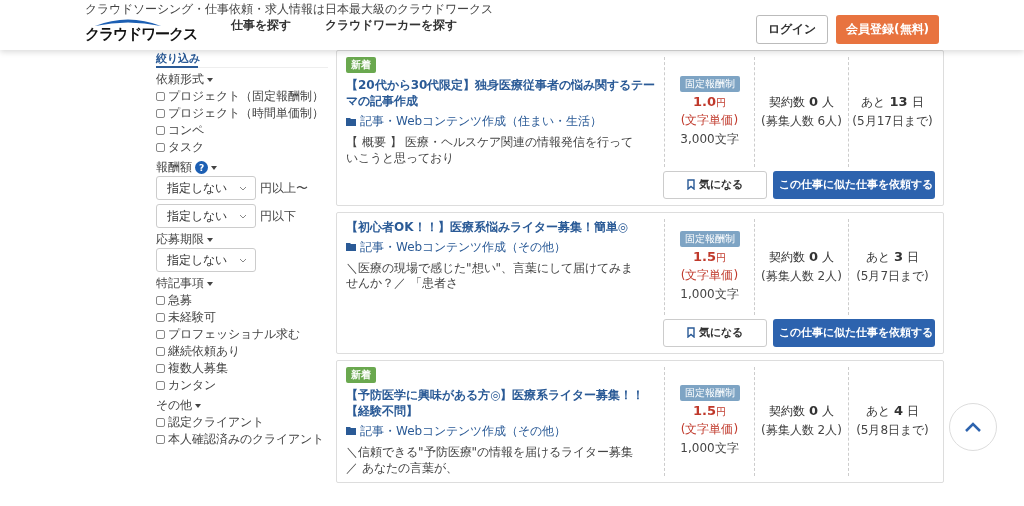 This screenshot has height=506, width=1024. Describe the element at coordinates (201, 167) in the screenshot. I see `help-icon: ?` at that location.